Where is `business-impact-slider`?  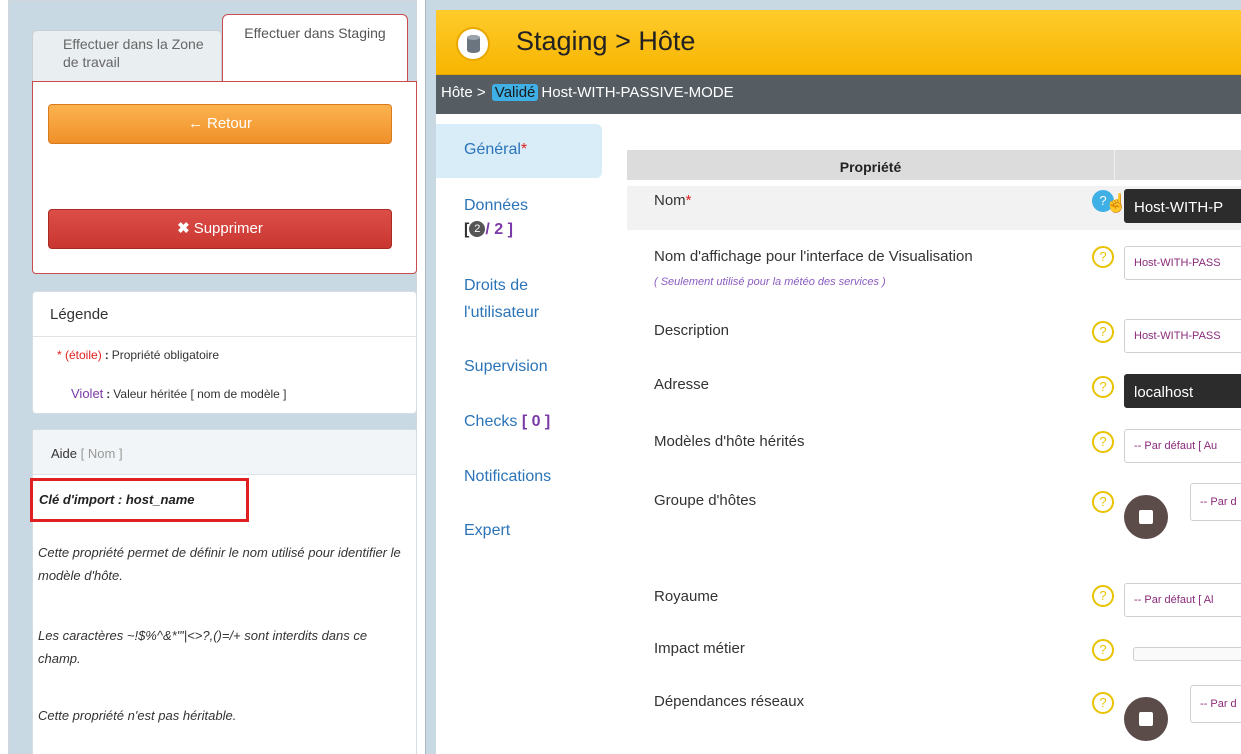
business-impact-slider is located at coordinates (1187, 654).